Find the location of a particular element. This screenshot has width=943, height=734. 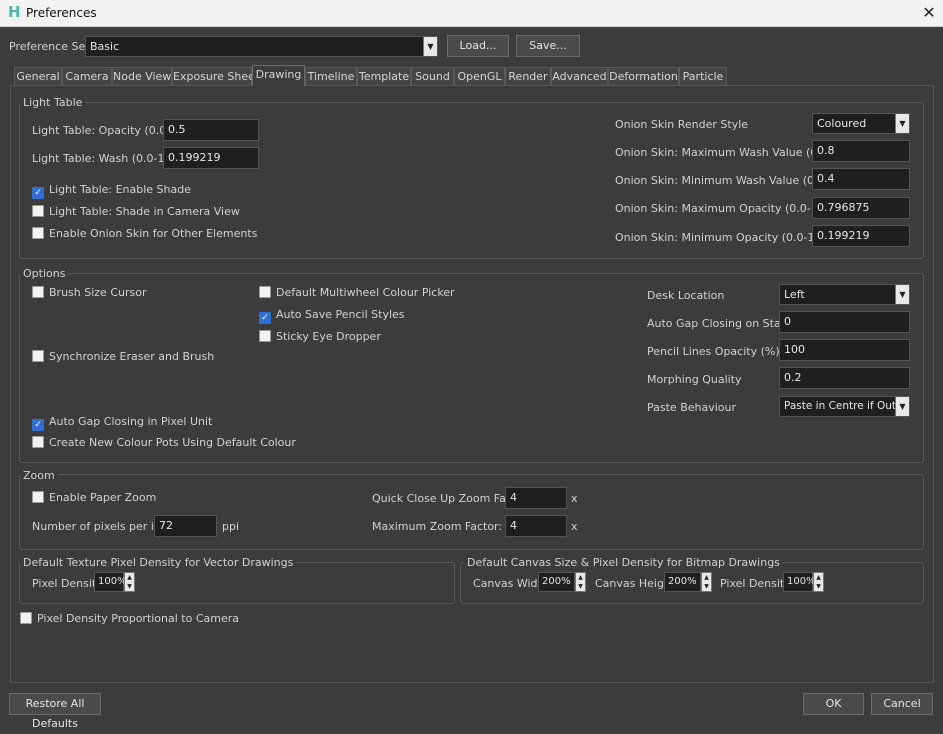

preference-set-label: Preference Set: is located at coordinates (51, 46).